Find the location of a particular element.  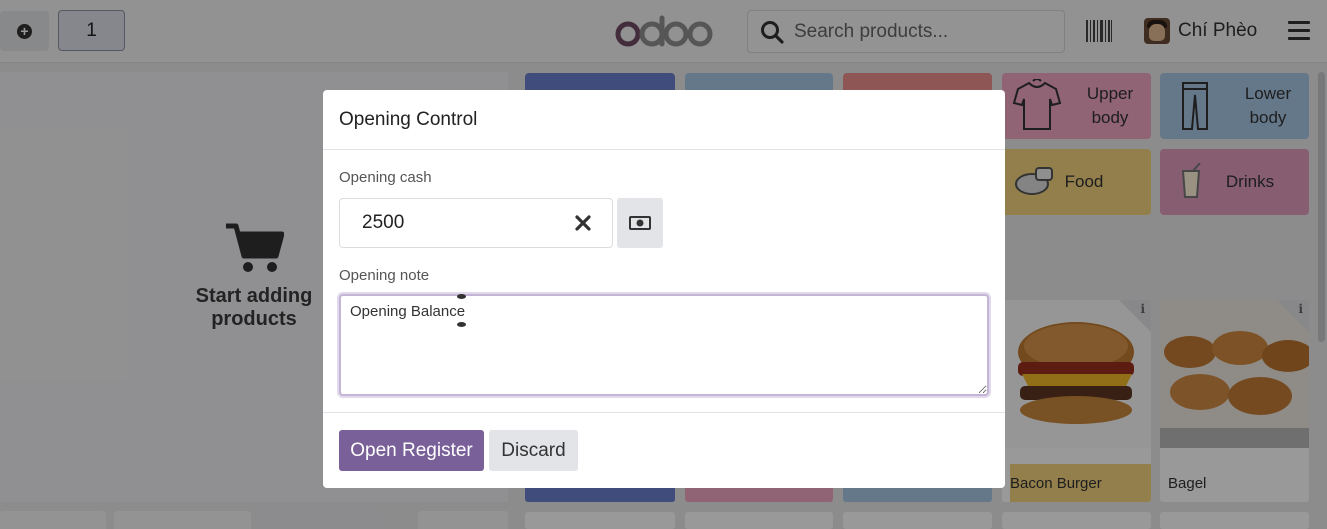

opening-cash-label: Opening cash is located at coordinates (385, 177).